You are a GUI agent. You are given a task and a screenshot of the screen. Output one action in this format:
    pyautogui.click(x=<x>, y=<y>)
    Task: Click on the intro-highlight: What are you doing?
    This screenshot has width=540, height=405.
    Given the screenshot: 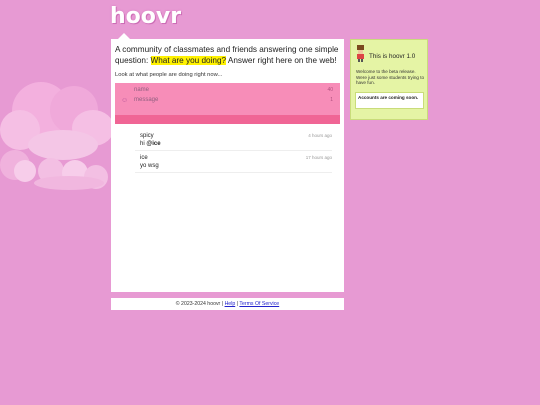 What is the action you would take?
    pyautogui.click(x=188, y=60)
    